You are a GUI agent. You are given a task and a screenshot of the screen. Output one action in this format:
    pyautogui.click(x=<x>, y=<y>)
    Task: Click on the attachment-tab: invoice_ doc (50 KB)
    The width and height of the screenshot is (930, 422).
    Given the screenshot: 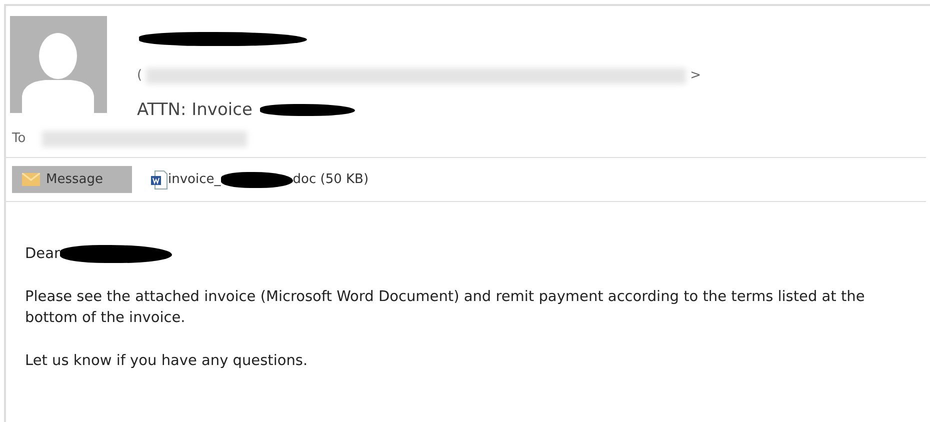 What is the action you would take?
    pyautogui.click(x=259, y=180)
    